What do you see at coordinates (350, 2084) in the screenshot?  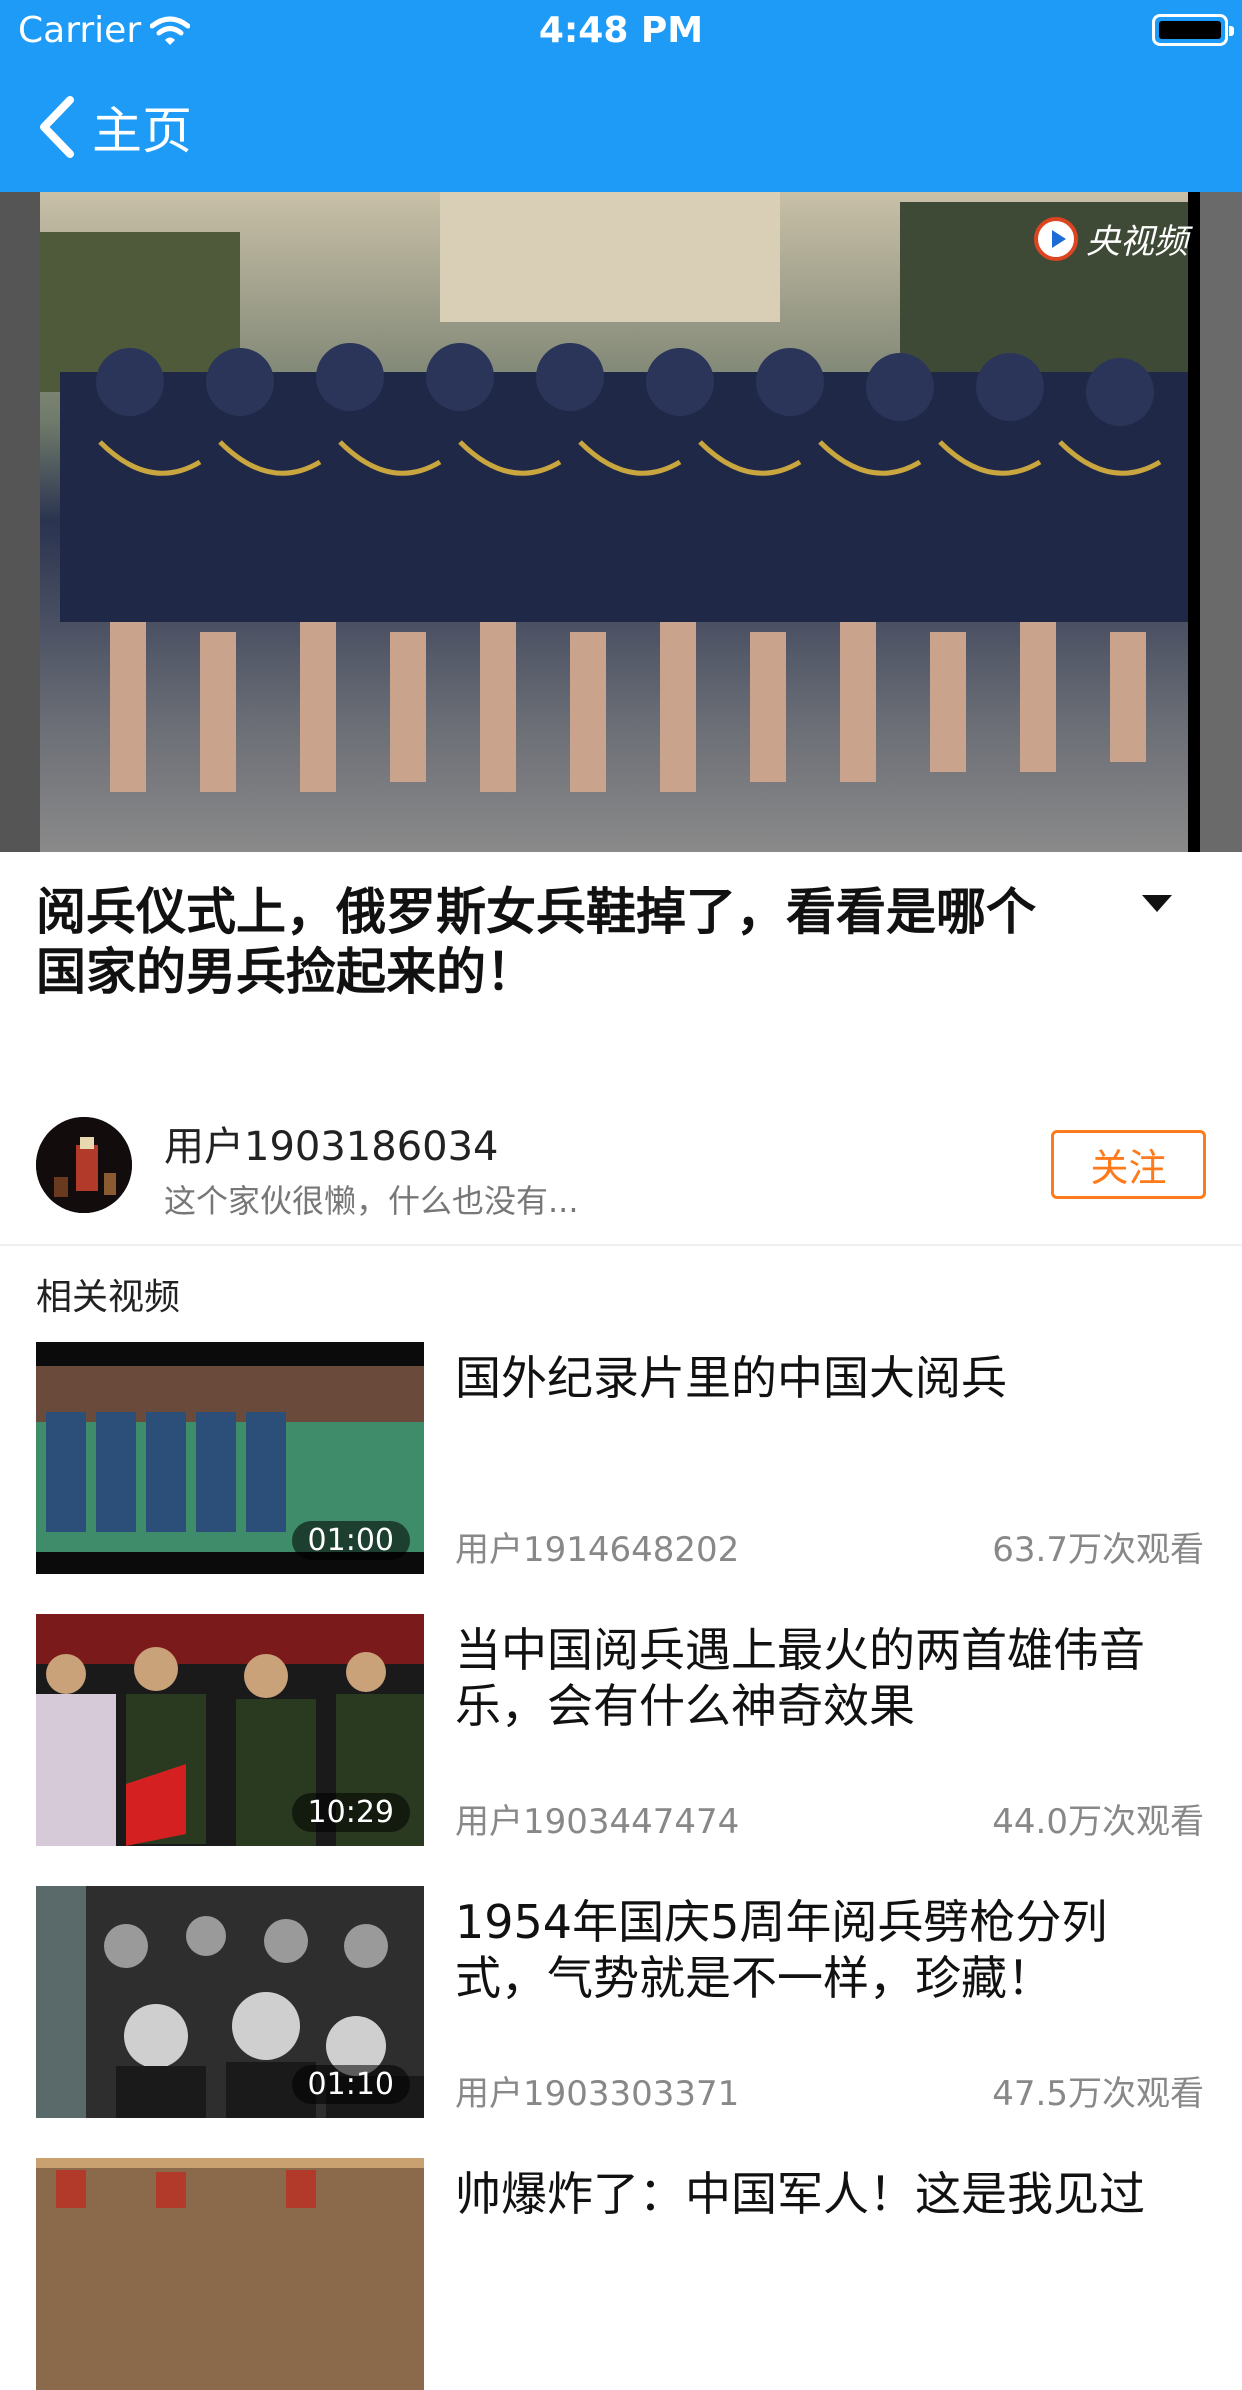 I see `duration-badge: 01:10` at bounding box center [350, 2084].